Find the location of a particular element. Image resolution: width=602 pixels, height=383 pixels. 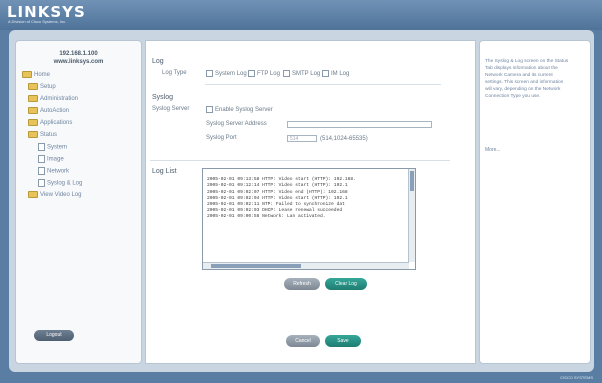

syslog-port-hint: (514,1024-65535) is located at coordinates (344, 139).